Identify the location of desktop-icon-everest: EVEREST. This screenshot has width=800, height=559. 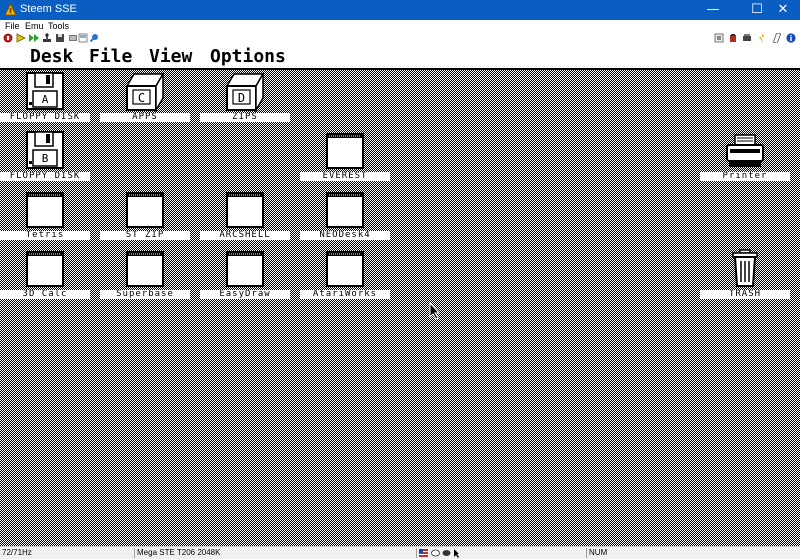
(345, 157).